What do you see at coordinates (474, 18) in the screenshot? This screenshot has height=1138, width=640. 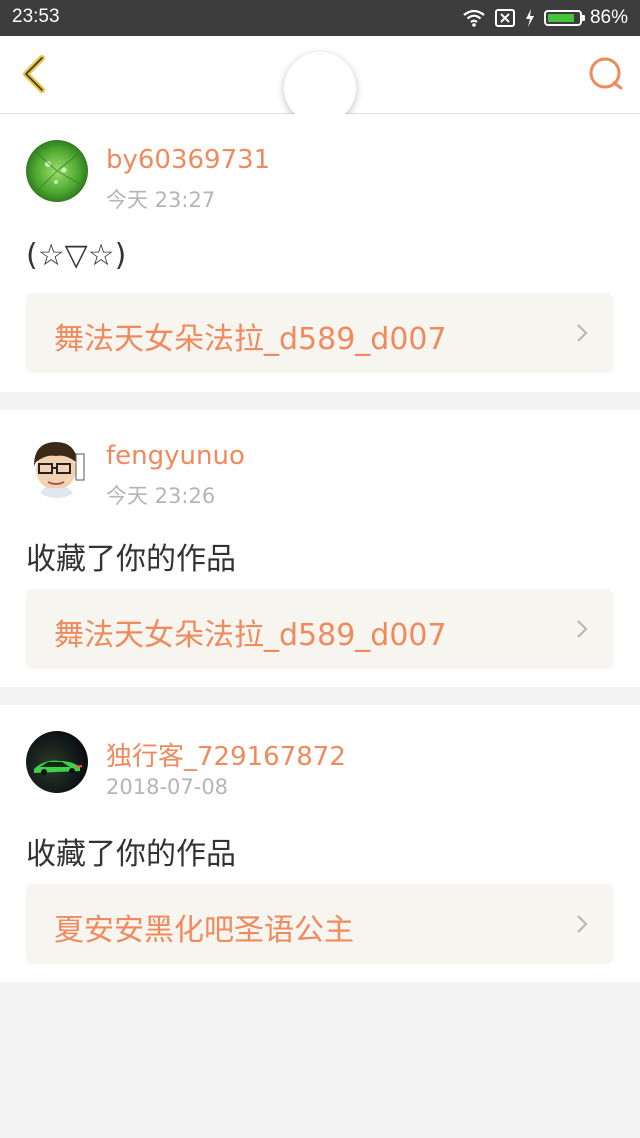 I see `wifi-icon` at bounding box center [474, 18].